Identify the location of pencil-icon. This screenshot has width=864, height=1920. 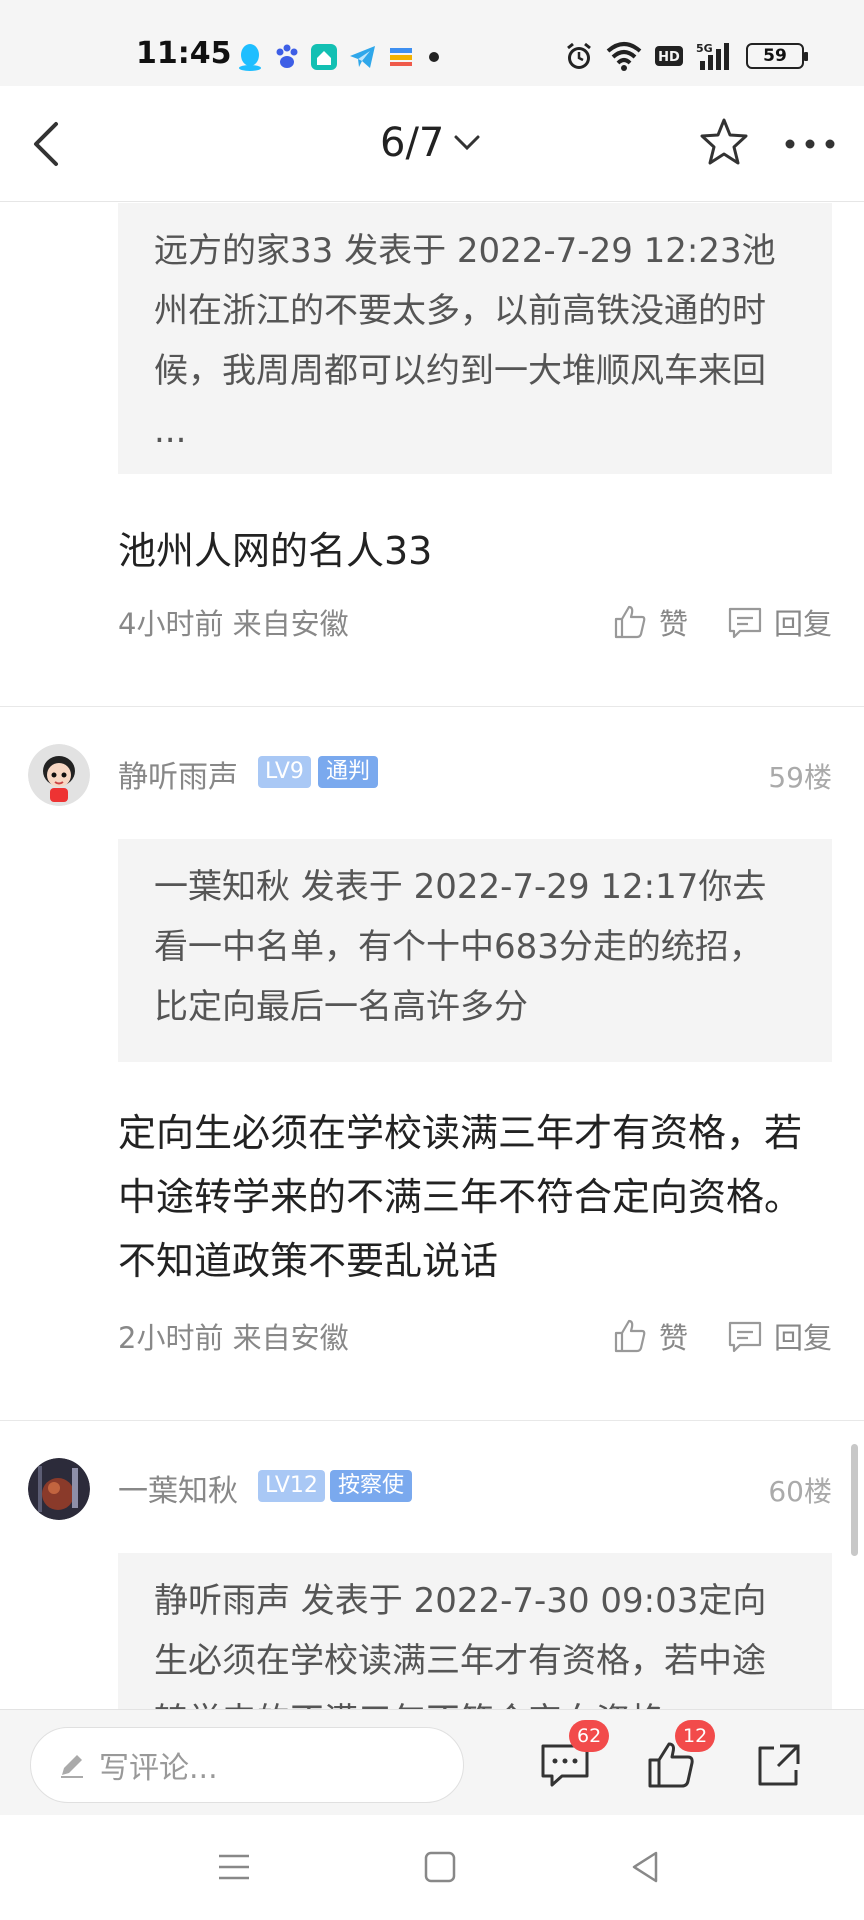
(72, 1766).